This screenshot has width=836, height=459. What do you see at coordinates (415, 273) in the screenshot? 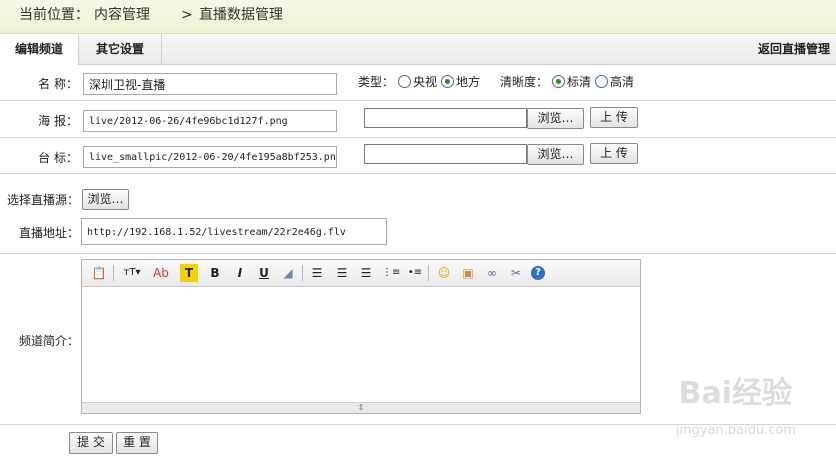
I see `unordered-list-icon: •≡` at bounding box center [415, 273].